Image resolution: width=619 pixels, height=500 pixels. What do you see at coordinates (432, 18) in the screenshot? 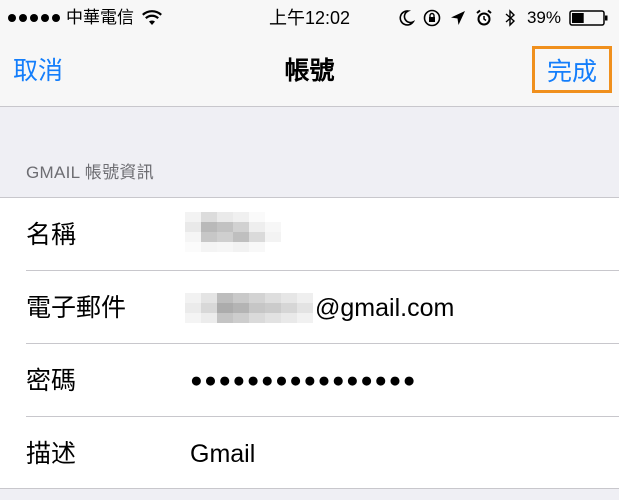
I see `orientation-lock-icon` at bounding box center [432, 18].